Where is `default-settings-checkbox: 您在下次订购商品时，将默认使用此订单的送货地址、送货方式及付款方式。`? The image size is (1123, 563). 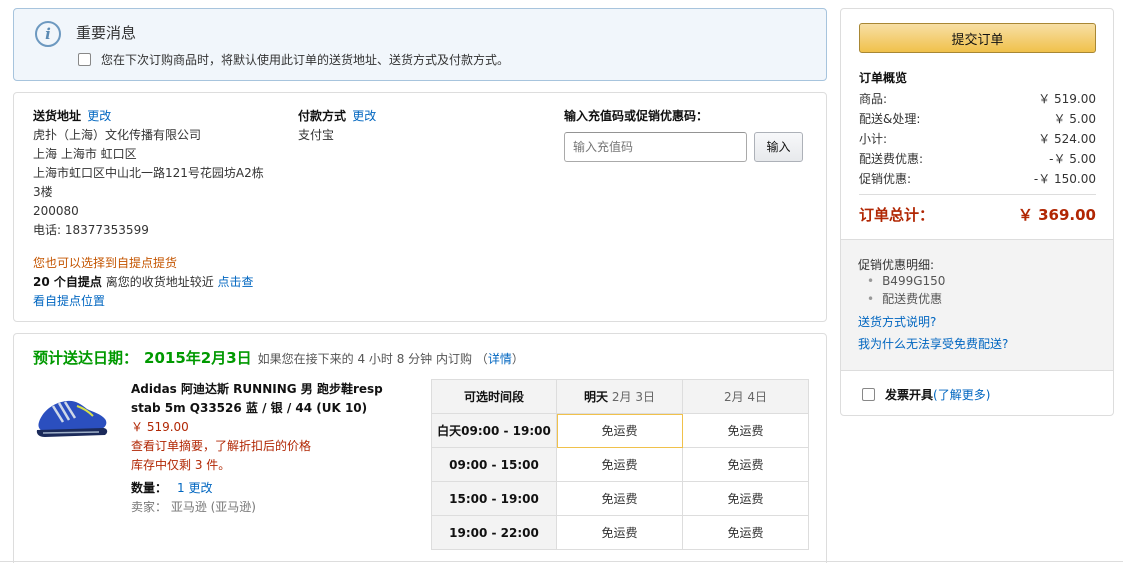
default-settings-checkbox: 您在下次订购商品时，将默认使用此订单的送货地址、送货方式及付款方式。 is located at coordinates (293, 59).